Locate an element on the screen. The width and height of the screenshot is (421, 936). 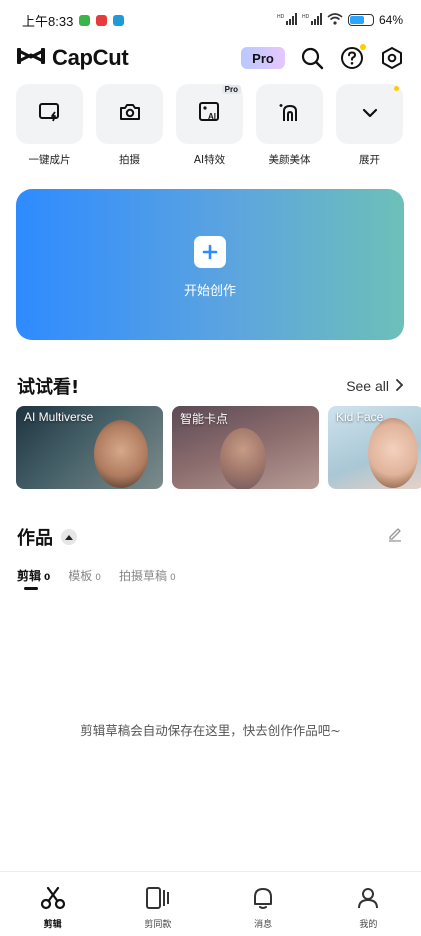
tab-templates: 模板 0 is located at coordinates (84, 575).